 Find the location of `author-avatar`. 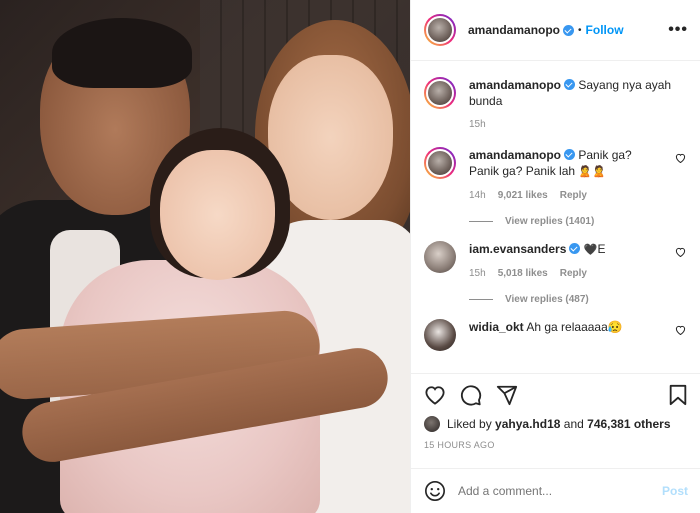

author-avatar is located at coordinates (440, 30).